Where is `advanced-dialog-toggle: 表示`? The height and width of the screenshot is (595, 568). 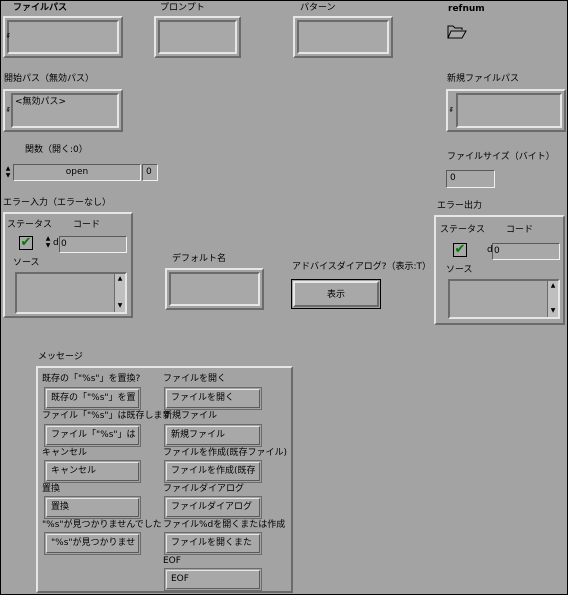
advanced-dialog-toggle: 表示 is located at coordinates (336, 294).